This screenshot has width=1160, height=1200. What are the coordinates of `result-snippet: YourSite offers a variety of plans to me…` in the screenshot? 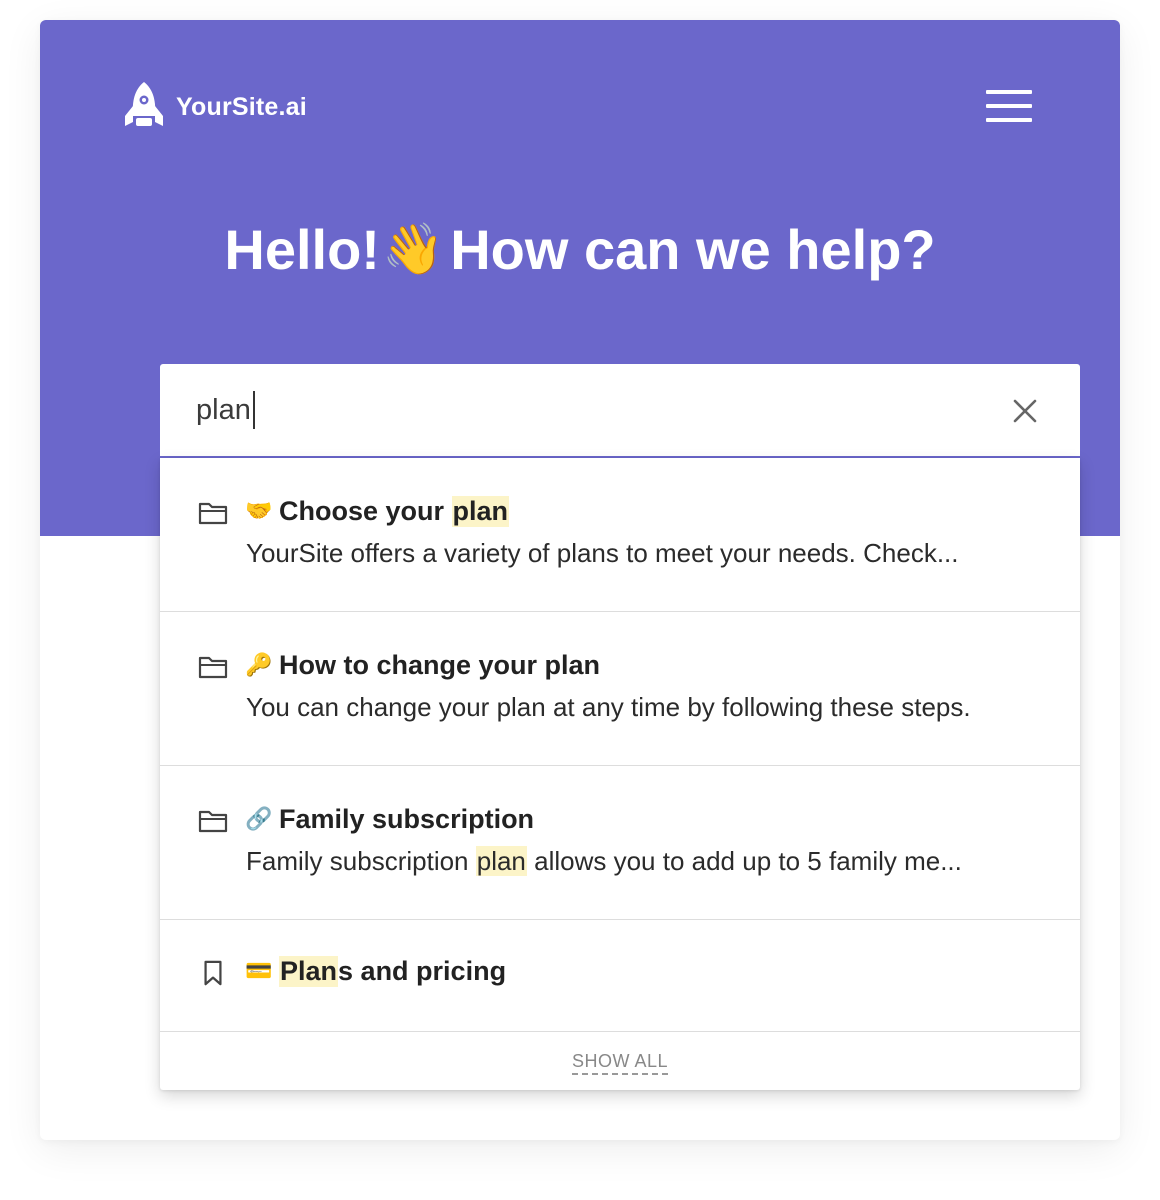 It's located at (602, 553).